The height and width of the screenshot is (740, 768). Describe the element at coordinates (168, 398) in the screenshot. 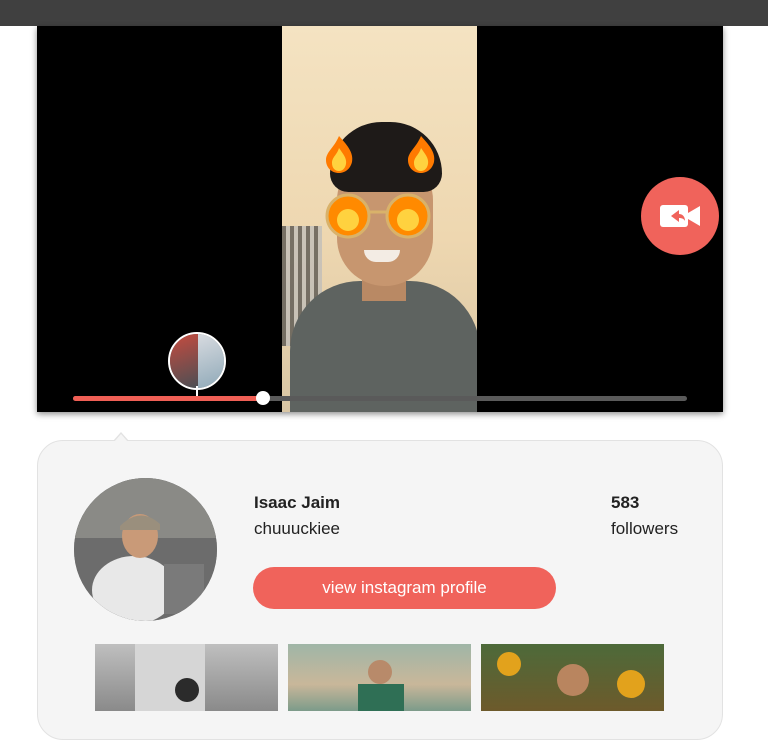

I see `progress-fill` at that location.